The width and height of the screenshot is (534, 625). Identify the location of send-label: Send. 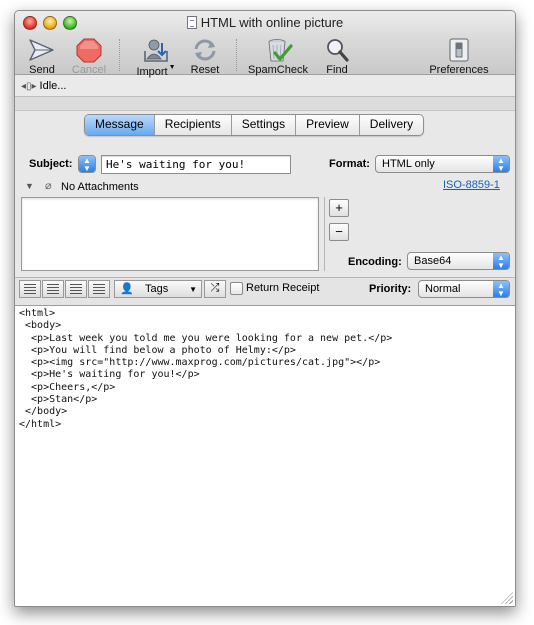
(42, 70).